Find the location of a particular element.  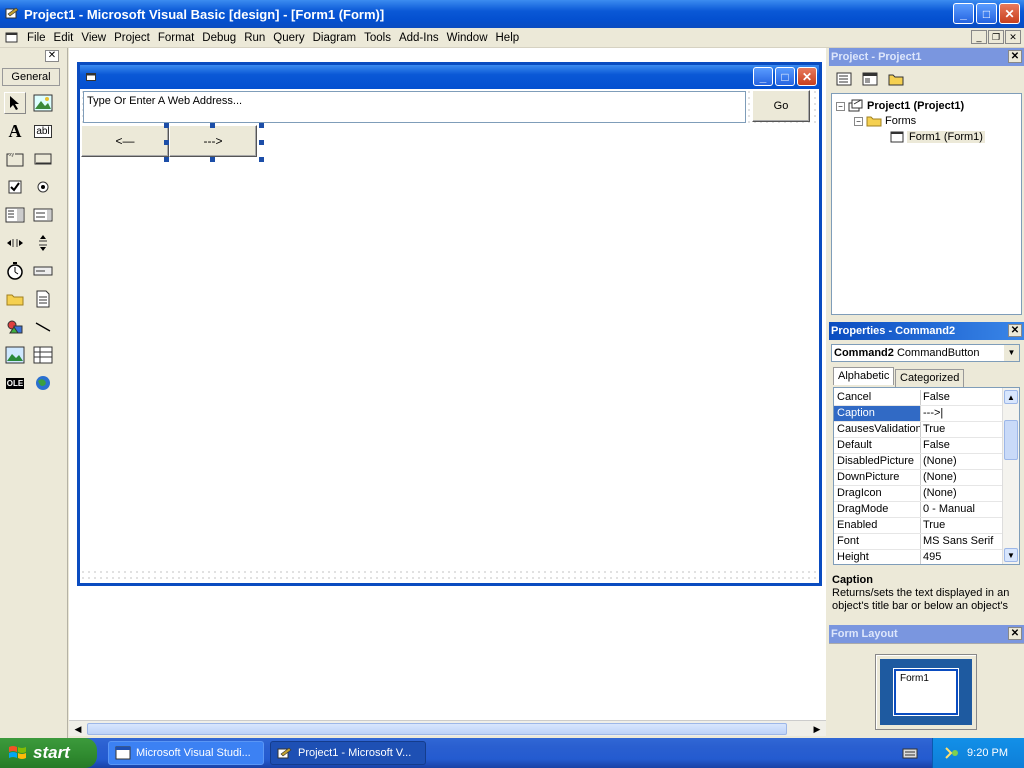

property-row: DisabledPicture (None) is located at coordinates (918, 462).